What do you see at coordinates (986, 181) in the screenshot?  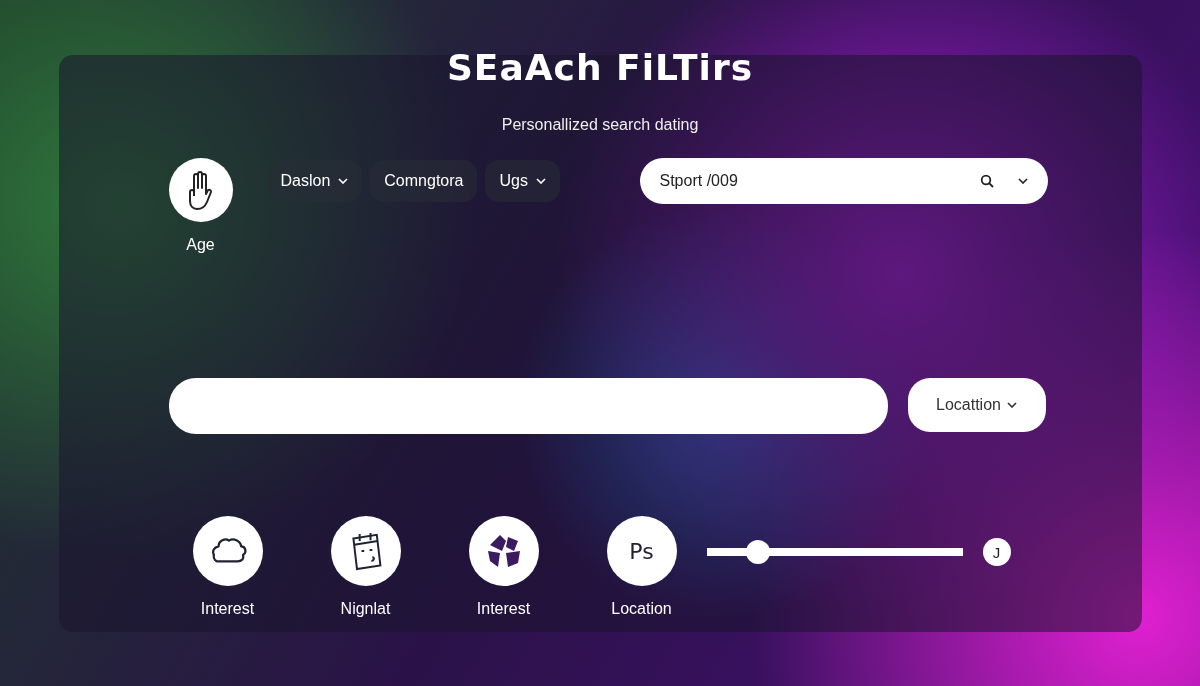 I see `search-icon` at bounding box center [986, 181].